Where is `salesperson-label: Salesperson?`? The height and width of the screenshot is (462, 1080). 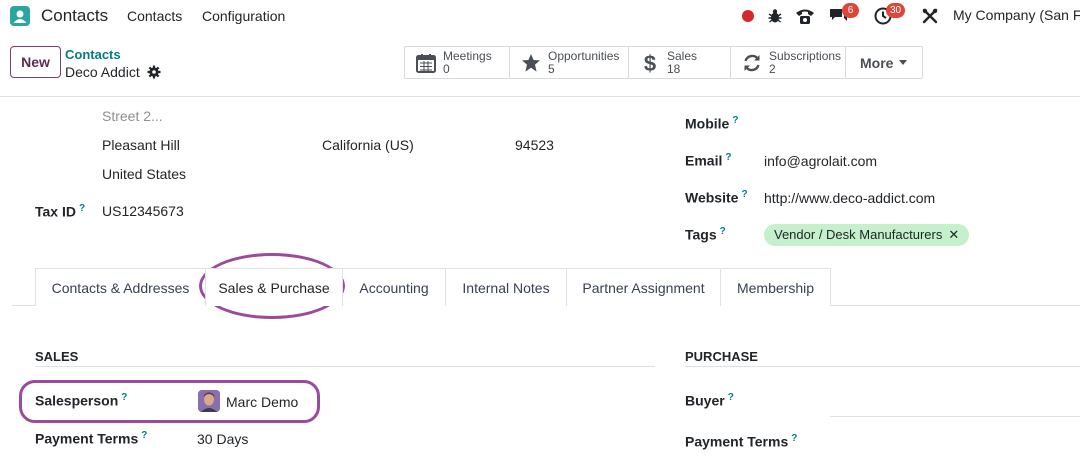 salesperson-label: Salesperson? is located at coordinates (81, 400).